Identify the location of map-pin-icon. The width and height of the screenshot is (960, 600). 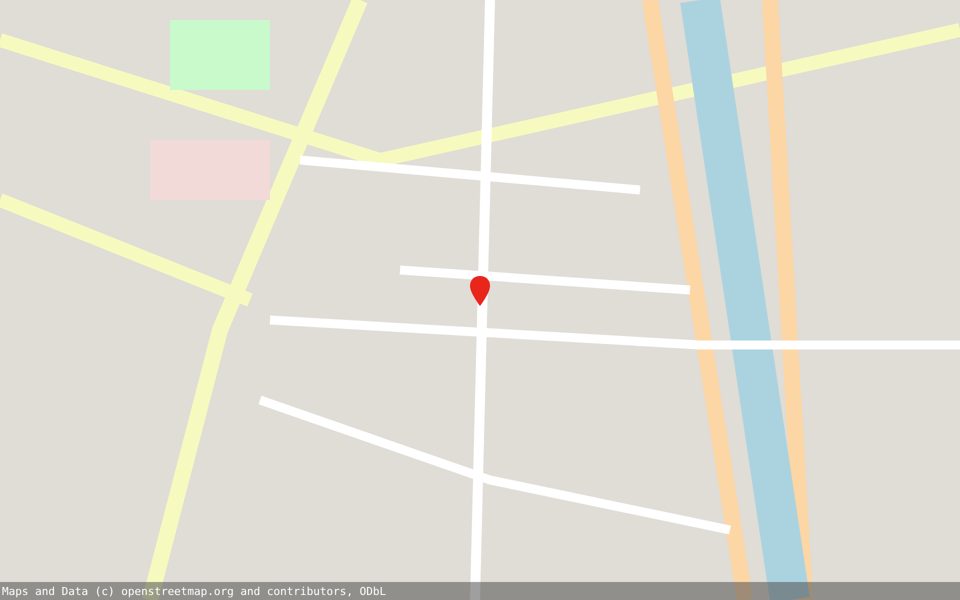
(480, 291).